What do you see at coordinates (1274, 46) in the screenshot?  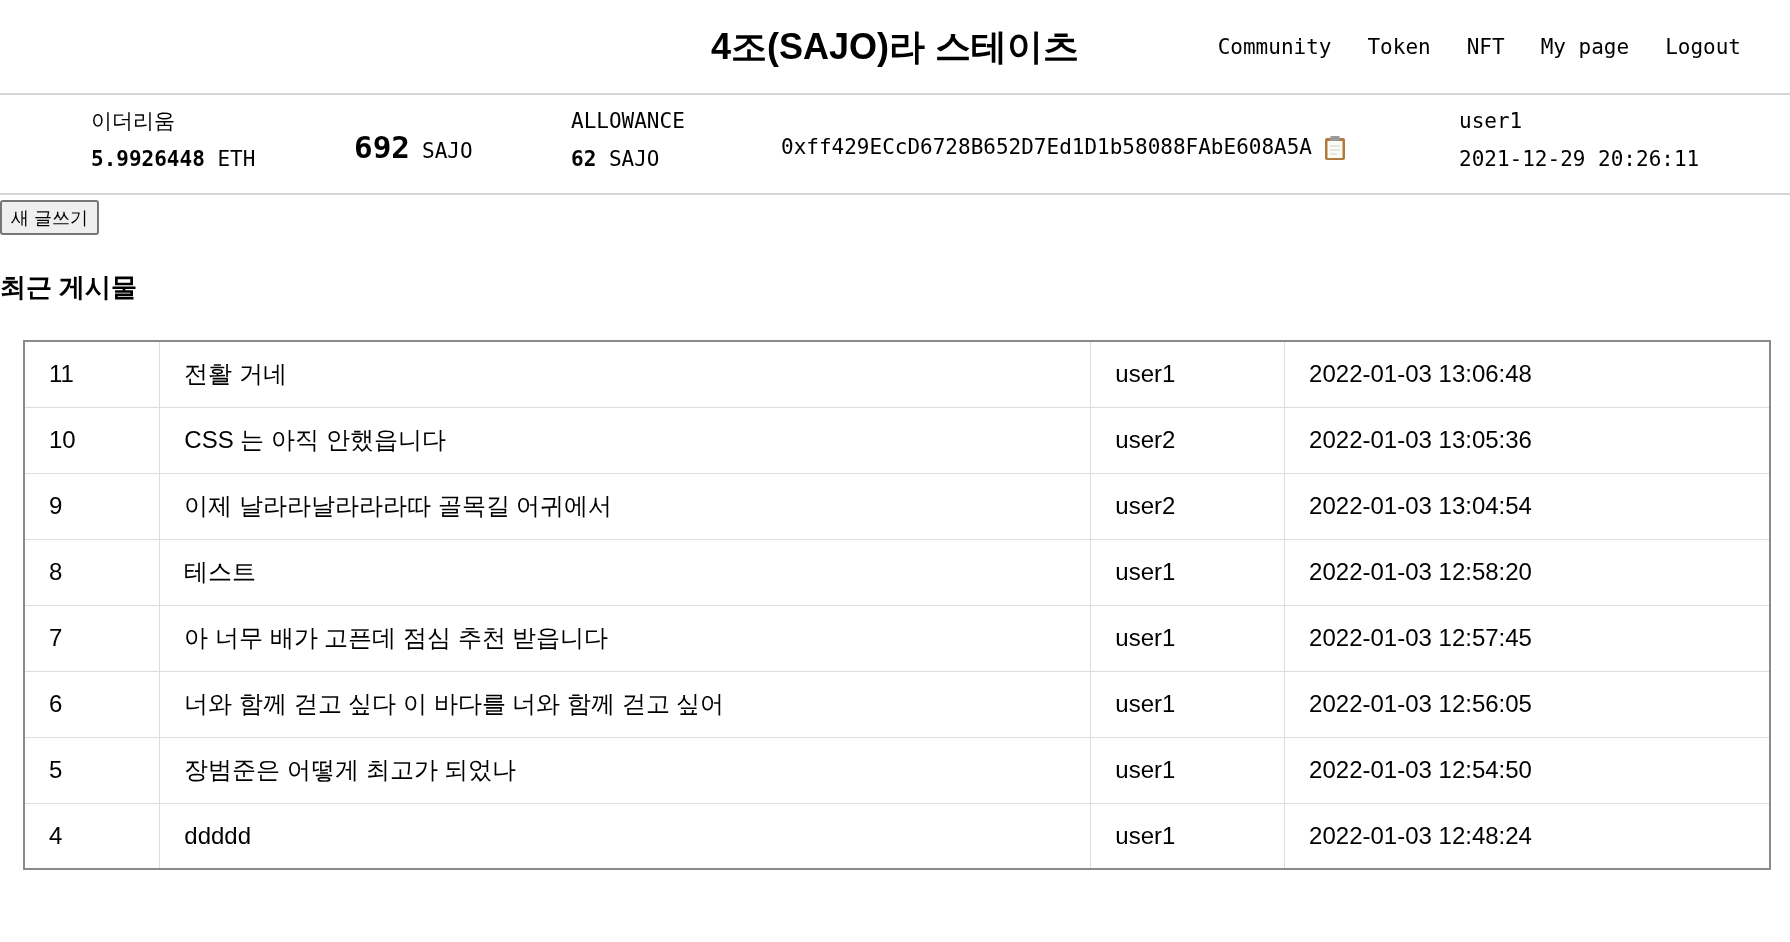 I see `nav-link: Community` at bounding box center [1274, 46].